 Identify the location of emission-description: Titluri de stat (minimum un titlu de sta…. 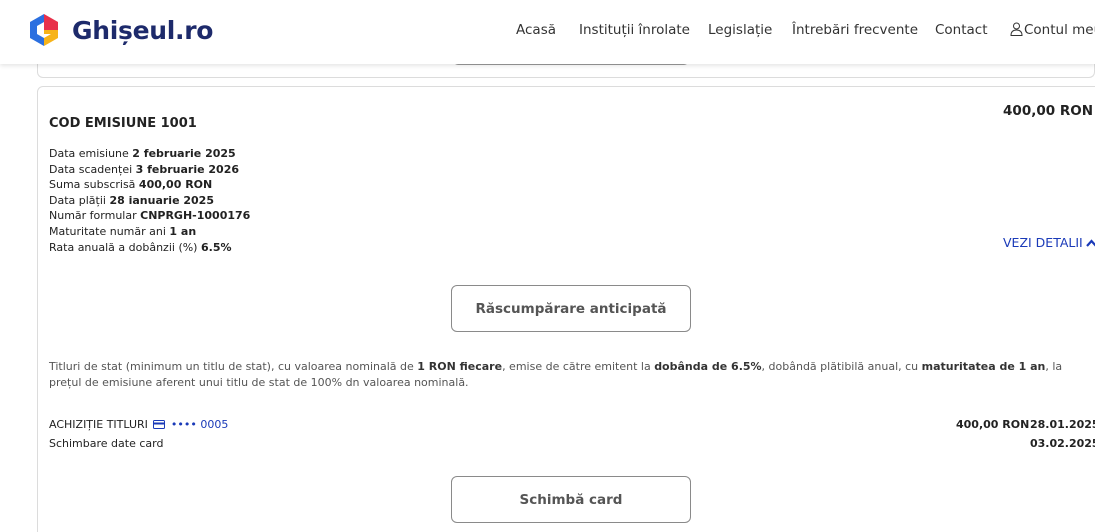
(556, 374).